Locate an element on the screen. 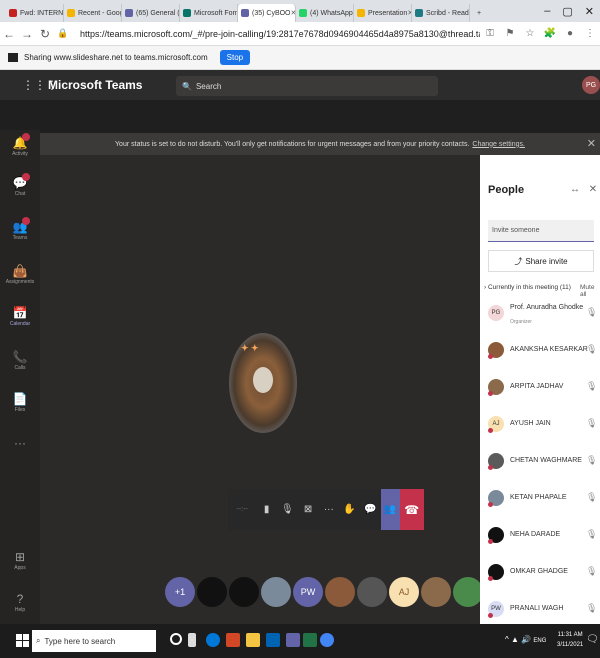  participant-row: ARPITA JADHAV 🎙 is located at coordinates (543, 388).